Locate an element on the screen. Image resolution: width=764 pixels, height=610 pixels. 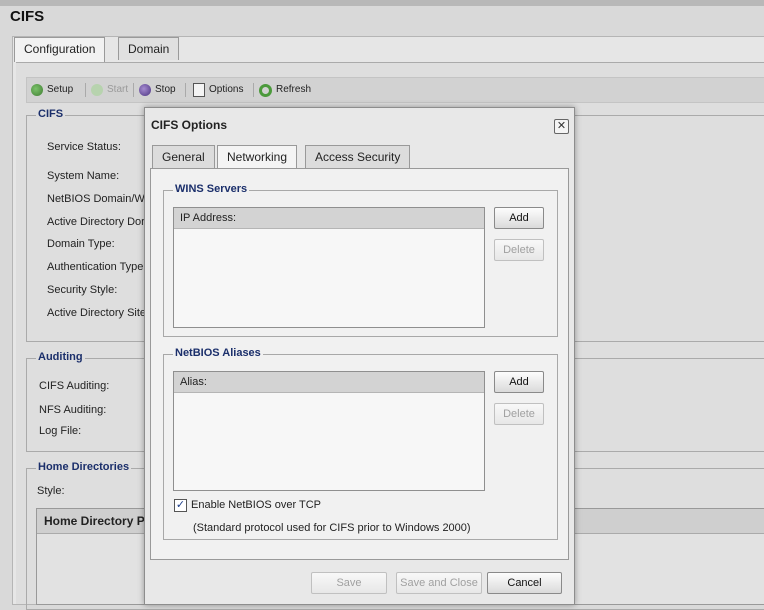
domain-type-label: Domain Type: is located at coordinates (81, 244).